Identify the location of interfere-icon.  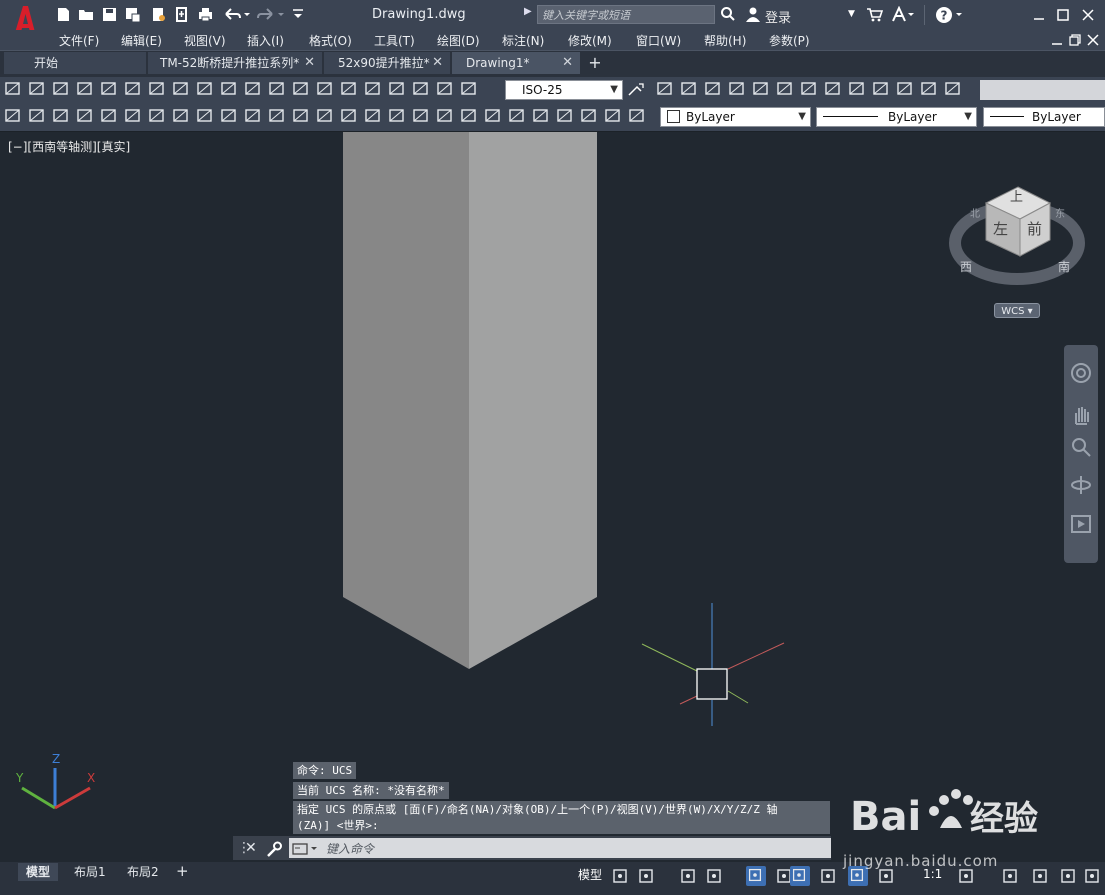
(349, 116).